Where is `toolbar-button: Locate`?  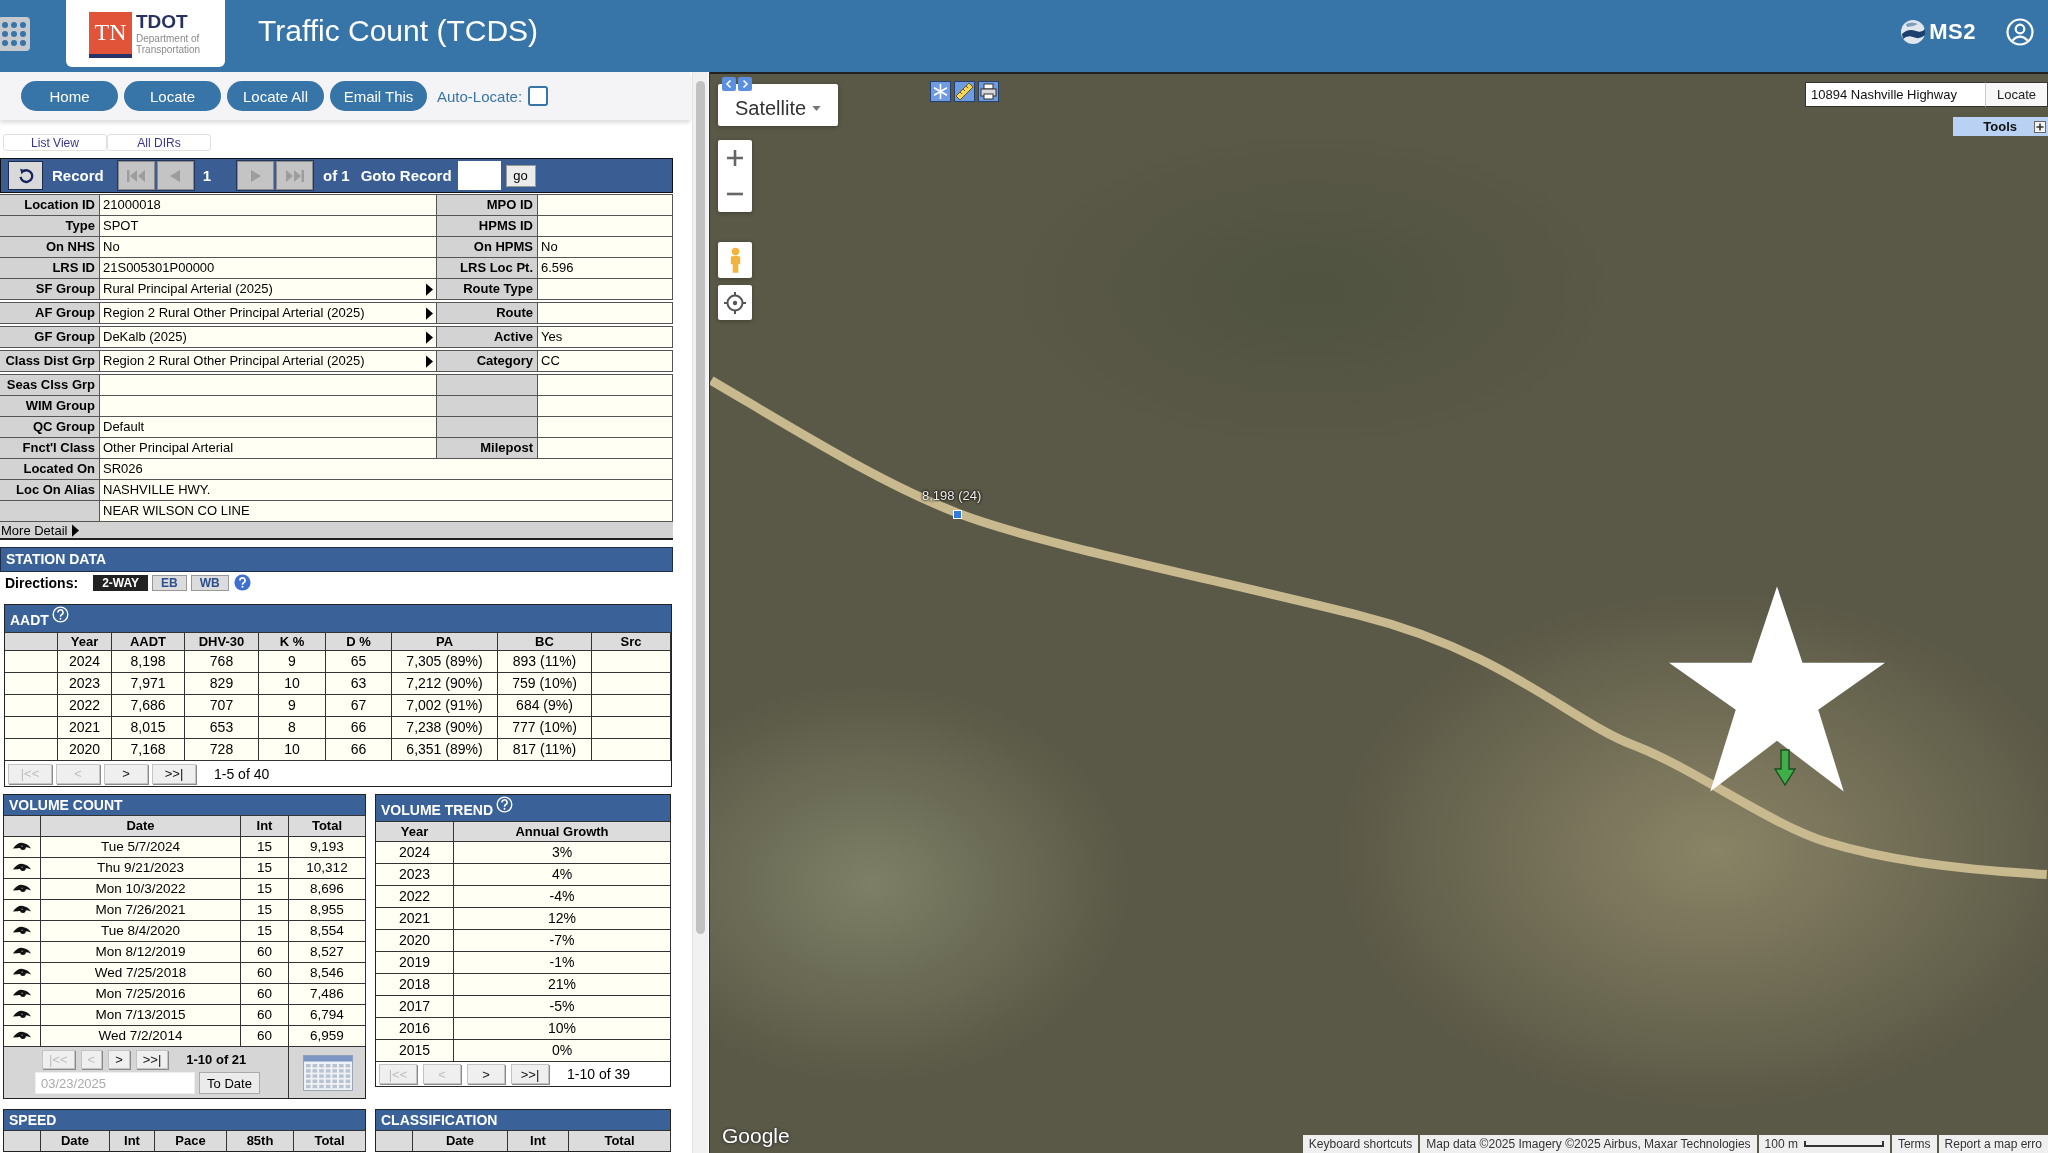 toolbar-button: Locate is located at coordinates (172, 96).